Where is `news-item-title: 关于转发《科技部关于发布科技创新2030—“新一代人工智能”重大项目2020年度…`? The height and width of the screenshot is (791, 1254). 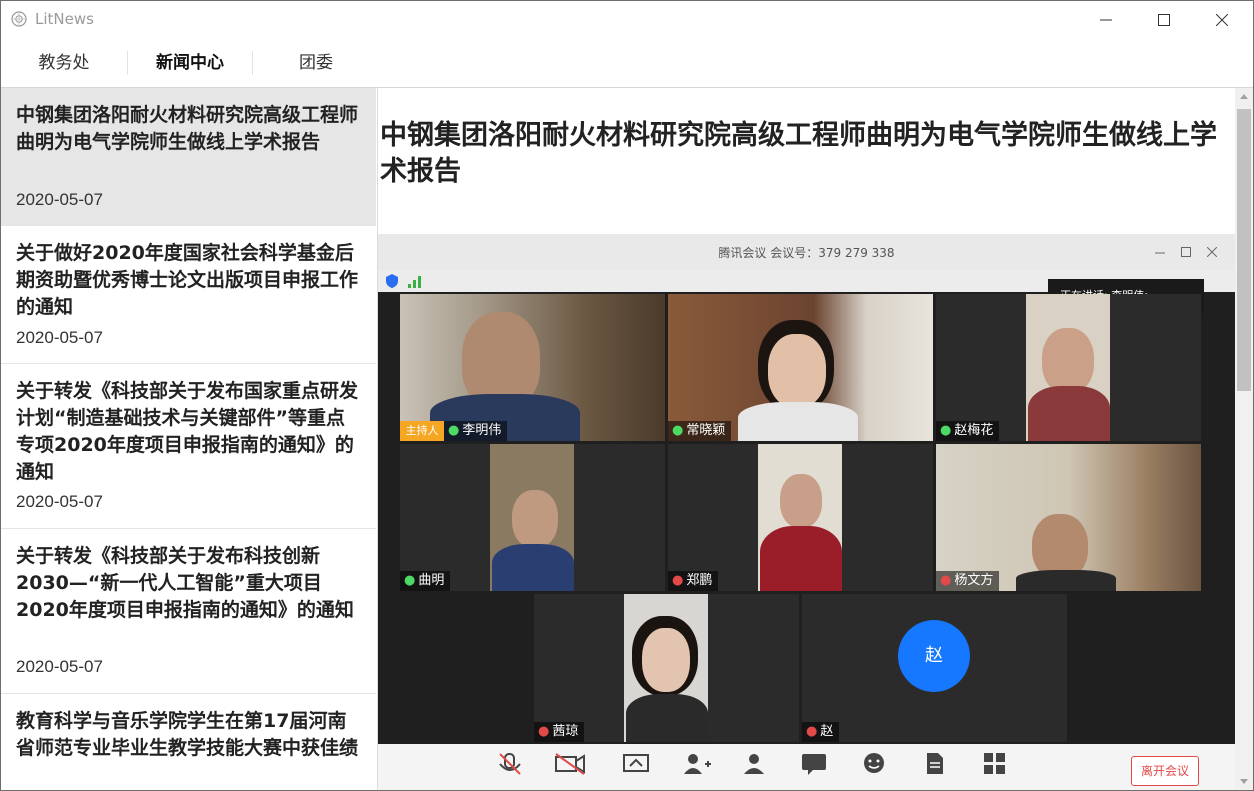 news-item-title: 关于转发《科技部关于发布科技创新2030—“新一代人工智能”重大项目2020年度… is located at coordinates (185, 583).